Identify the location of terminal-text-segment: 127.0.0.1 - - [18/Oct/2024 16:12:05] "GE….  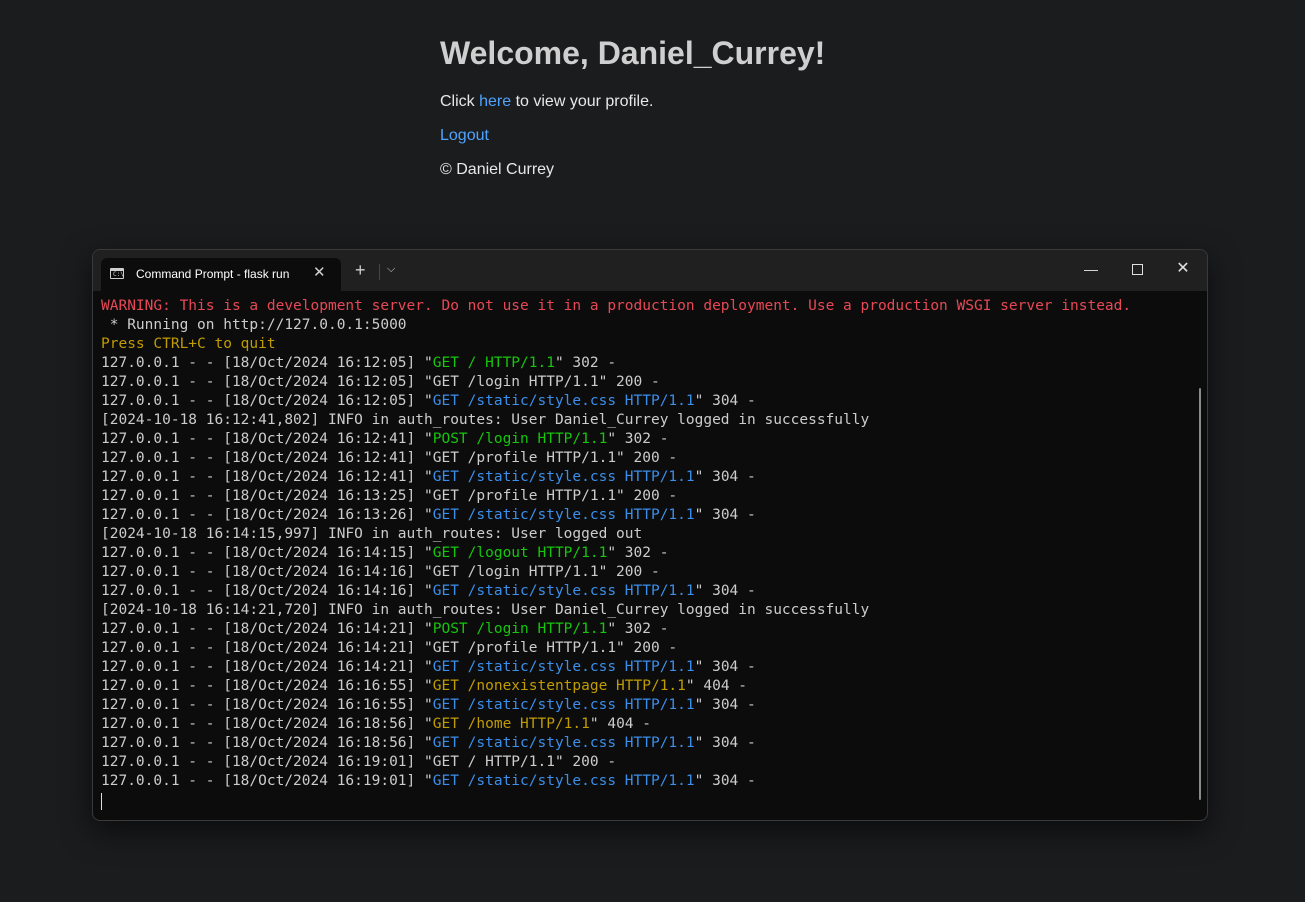
(380, 382).